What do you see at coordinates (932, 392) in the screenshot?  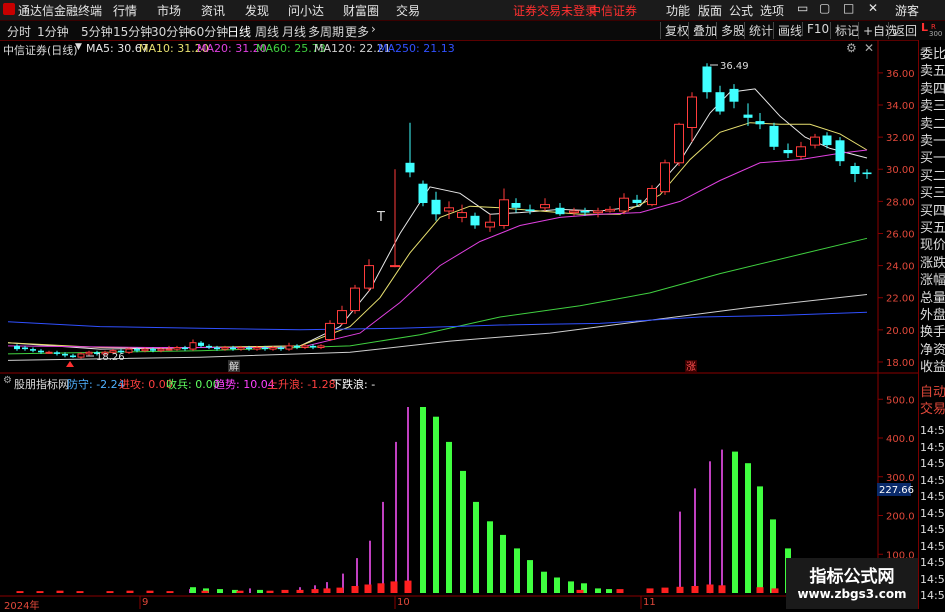 I see `side-bottom-item-0: 自动` at bounding box center [932, 392].